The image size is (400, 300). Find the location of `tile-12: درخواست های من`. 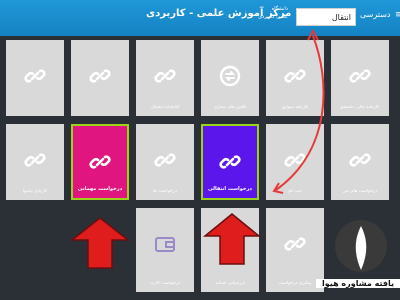

tile-12: درخواست های من is located at coordinates (360, 162).